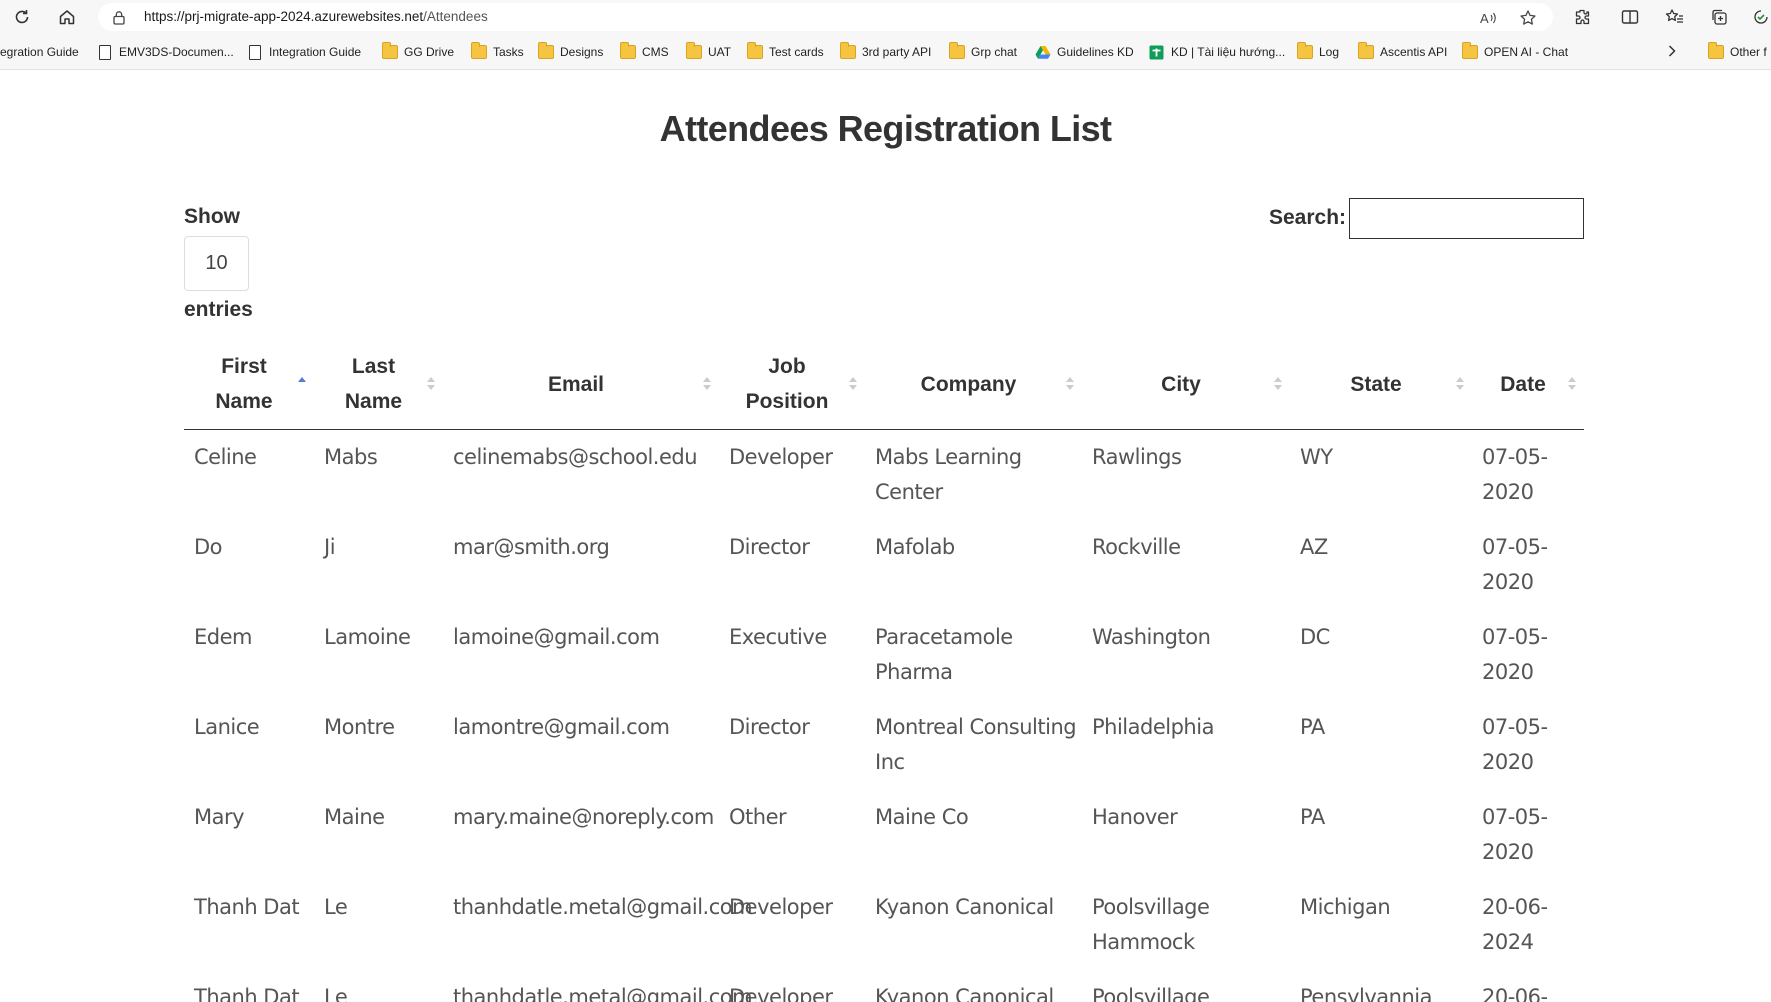 The image size is (1771, 1002). I want to click on page-length-select: 10, so click(216, 263).